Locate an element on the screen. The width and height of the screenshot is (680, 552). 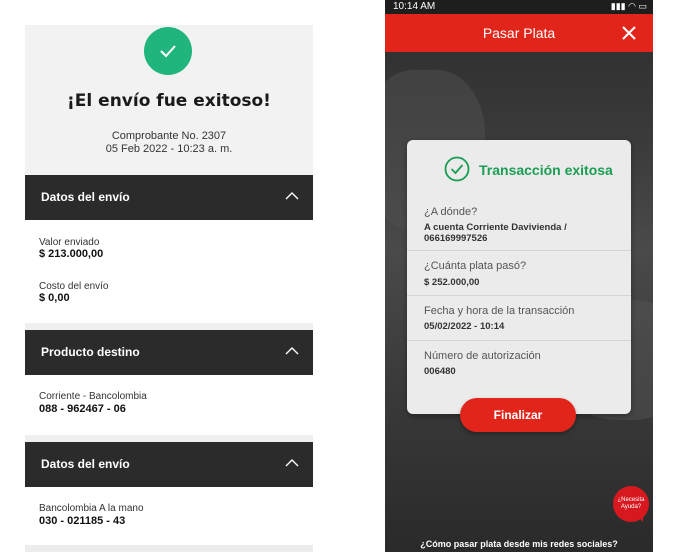
page-title: ¡El envío fue exitoso! is located at coordinates (169, 101).